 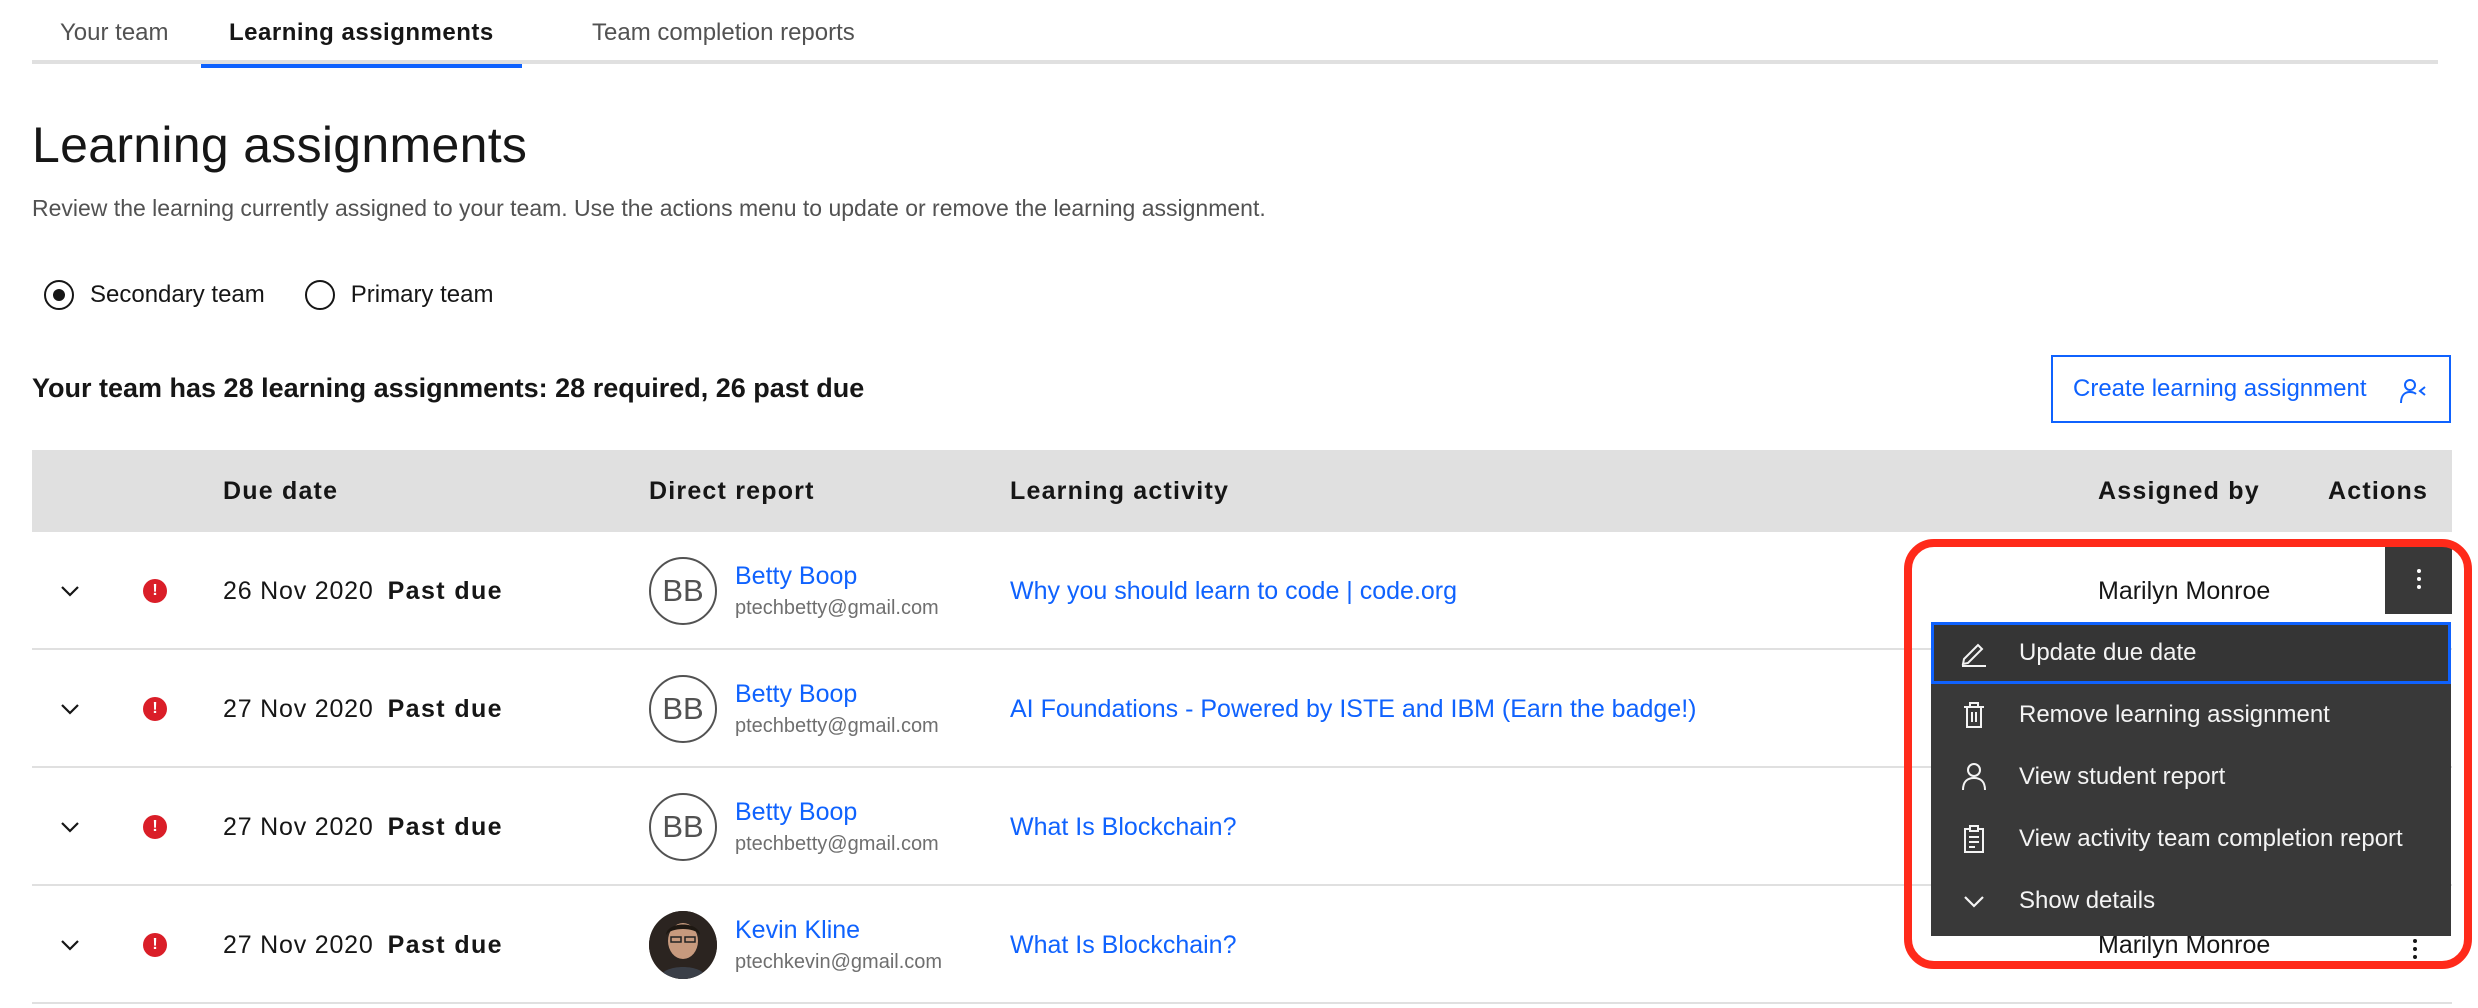 I want to click on menu-item-label: Remove learning assignment, so click(x=2174, y=714).